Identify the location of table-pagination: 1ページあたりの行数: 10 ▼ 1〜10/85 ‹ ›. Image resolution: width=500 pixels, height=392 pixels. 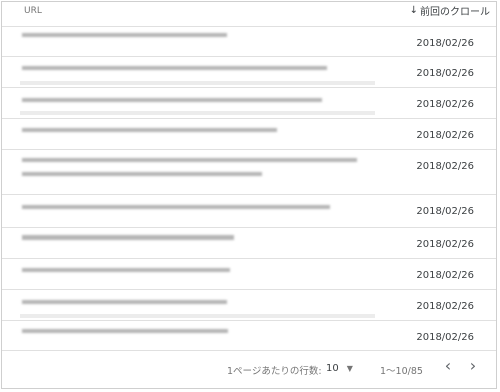
(249, 370).